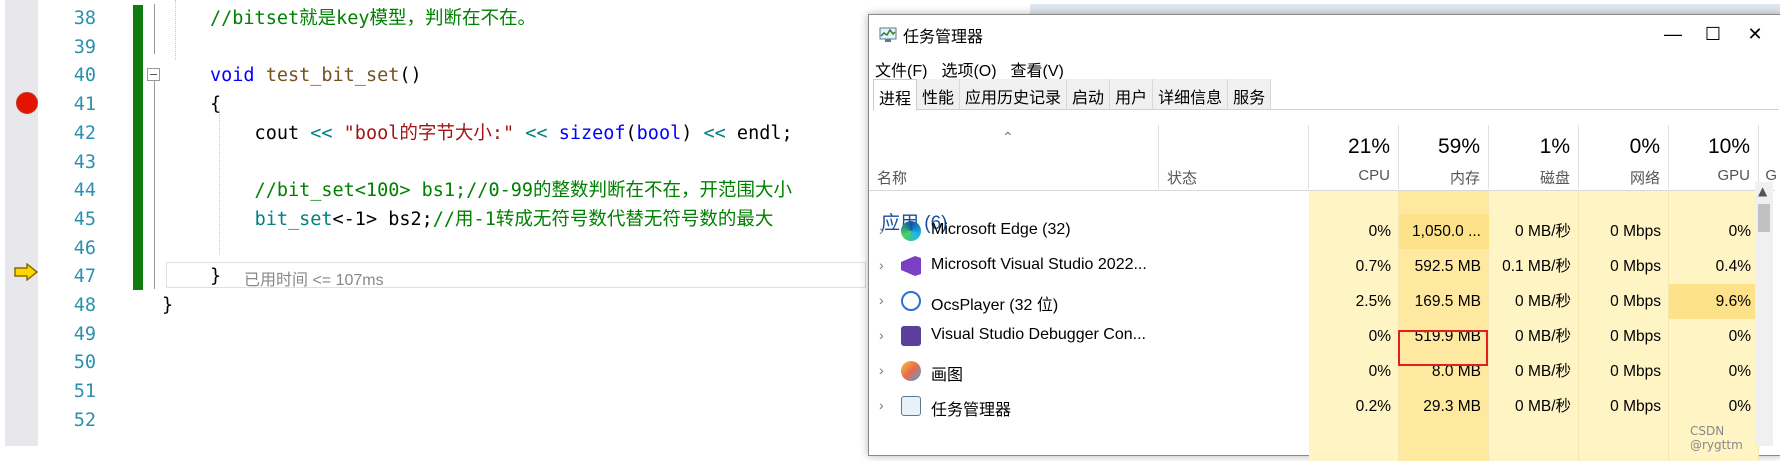 This screenshot has height=461, width=1780. What do you see at coordinates (1132, 94) in the screenshot?
I see `tab-users: 用户` at bounding box center [1132, 94].